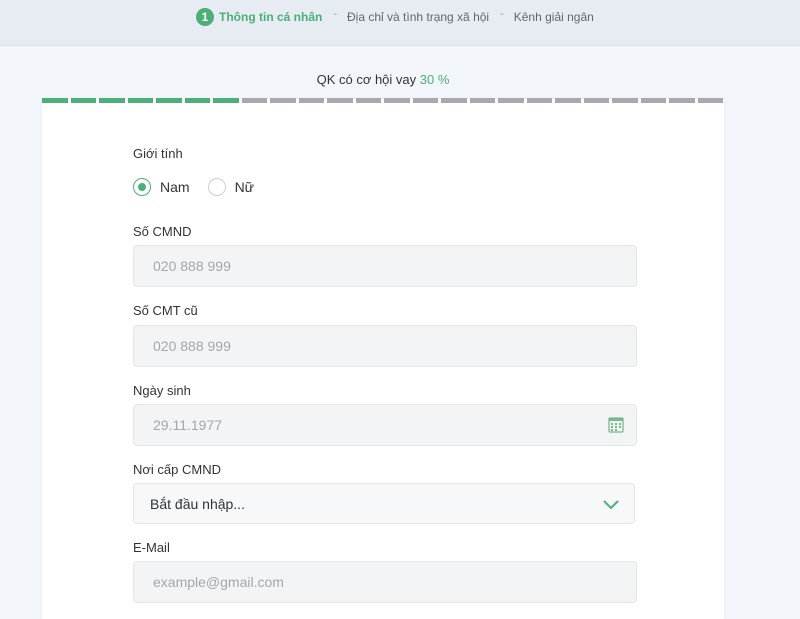  I want to click on email-label: E-Mail, so click(151, 547).